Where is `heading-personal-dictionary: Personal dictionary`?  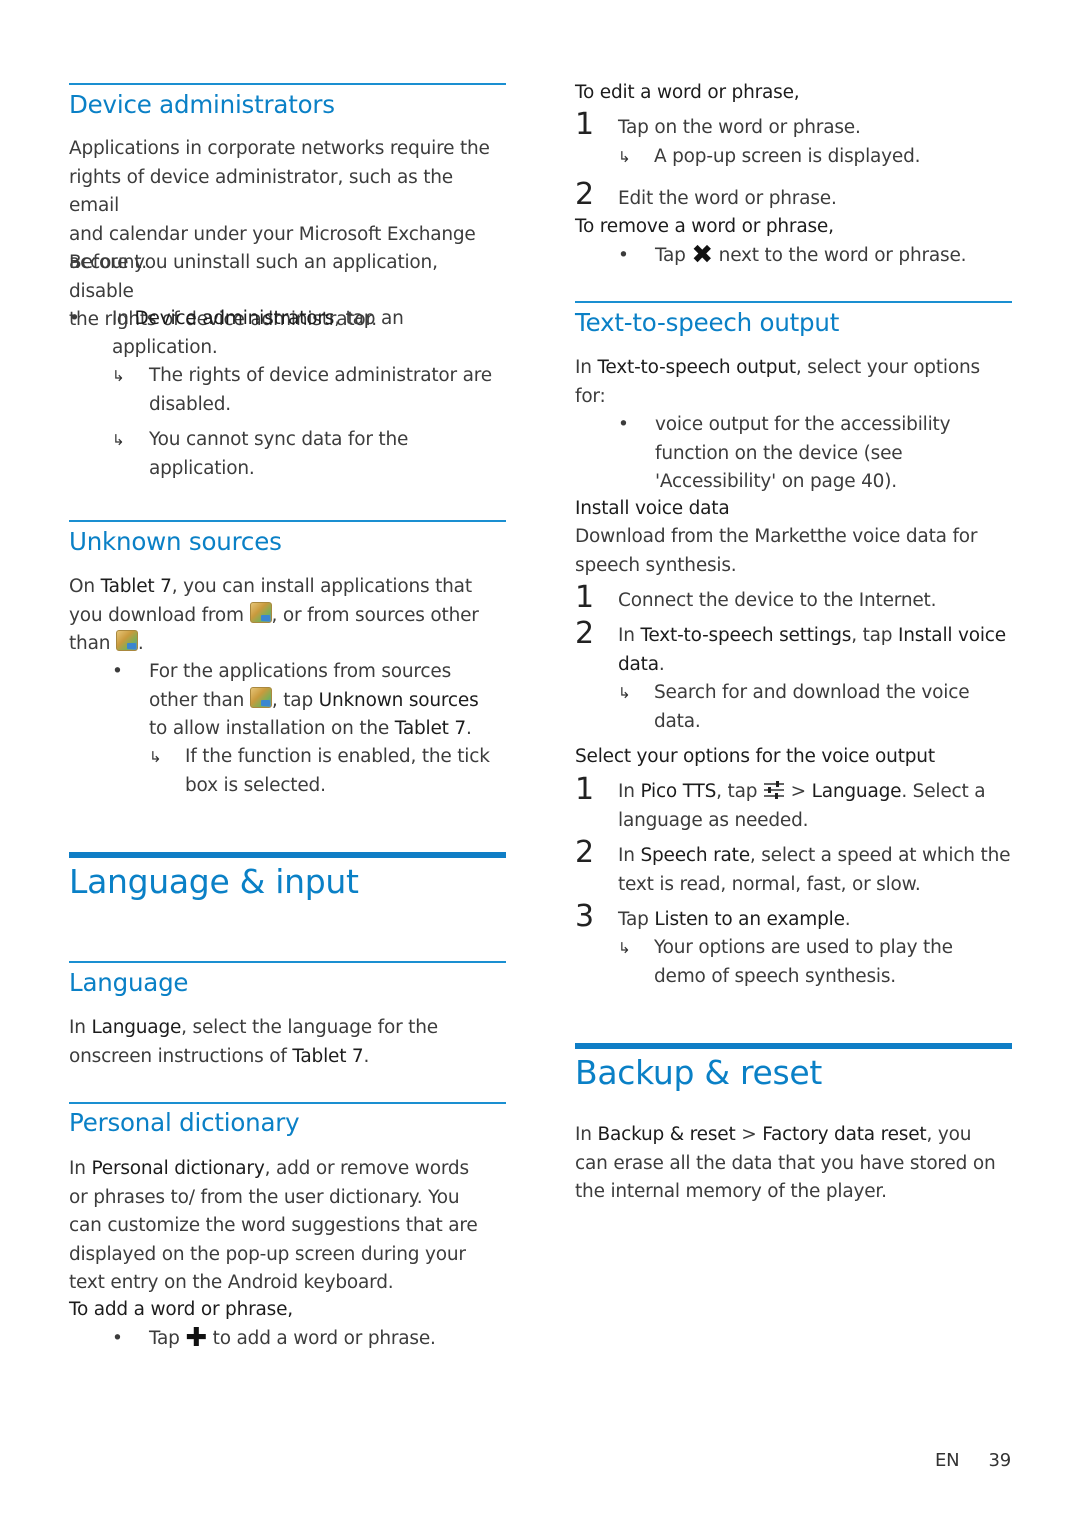
heading-personal-dictionary: Personal dictionary is located at coordinates (184, 1122).